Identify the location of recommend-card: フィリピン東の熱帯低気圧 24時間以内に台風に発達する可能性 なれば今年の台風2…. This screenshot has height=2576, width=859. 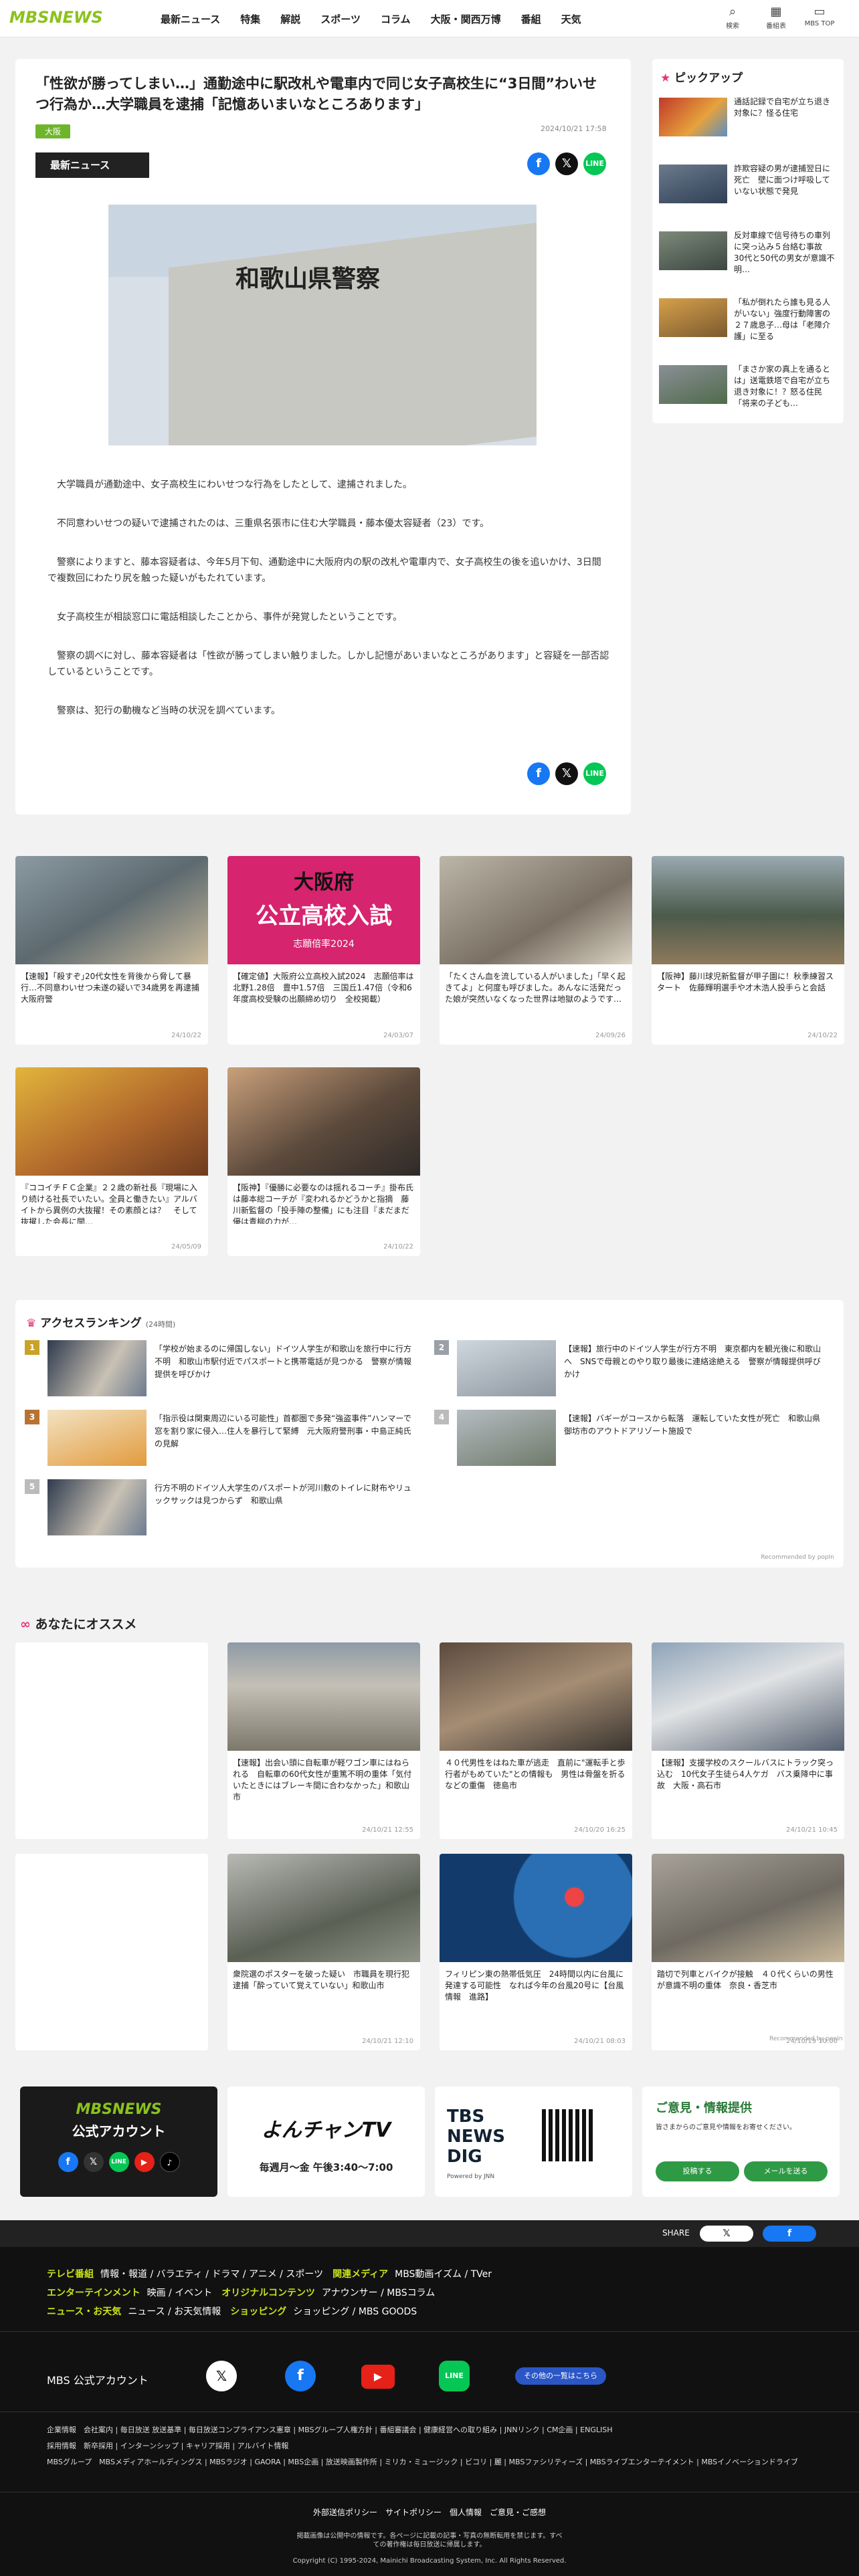
(536, 1952).